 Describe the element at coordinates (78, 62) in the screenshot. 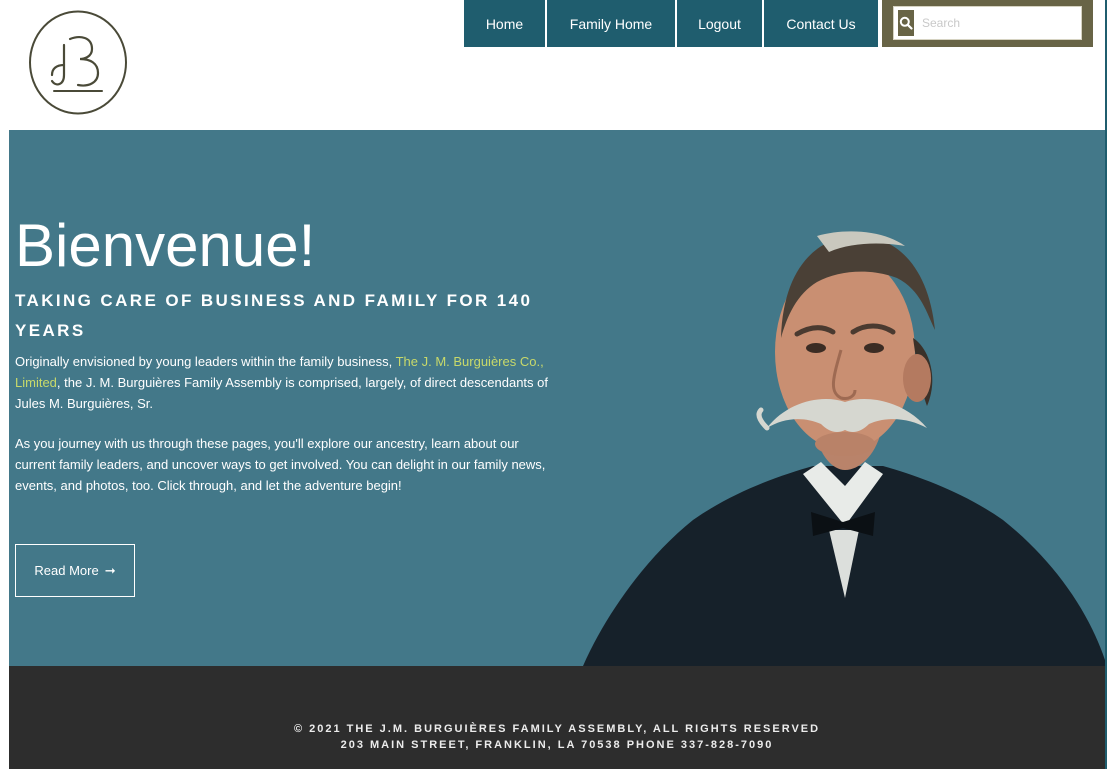

I see `jb-monogram-logo` at that location.